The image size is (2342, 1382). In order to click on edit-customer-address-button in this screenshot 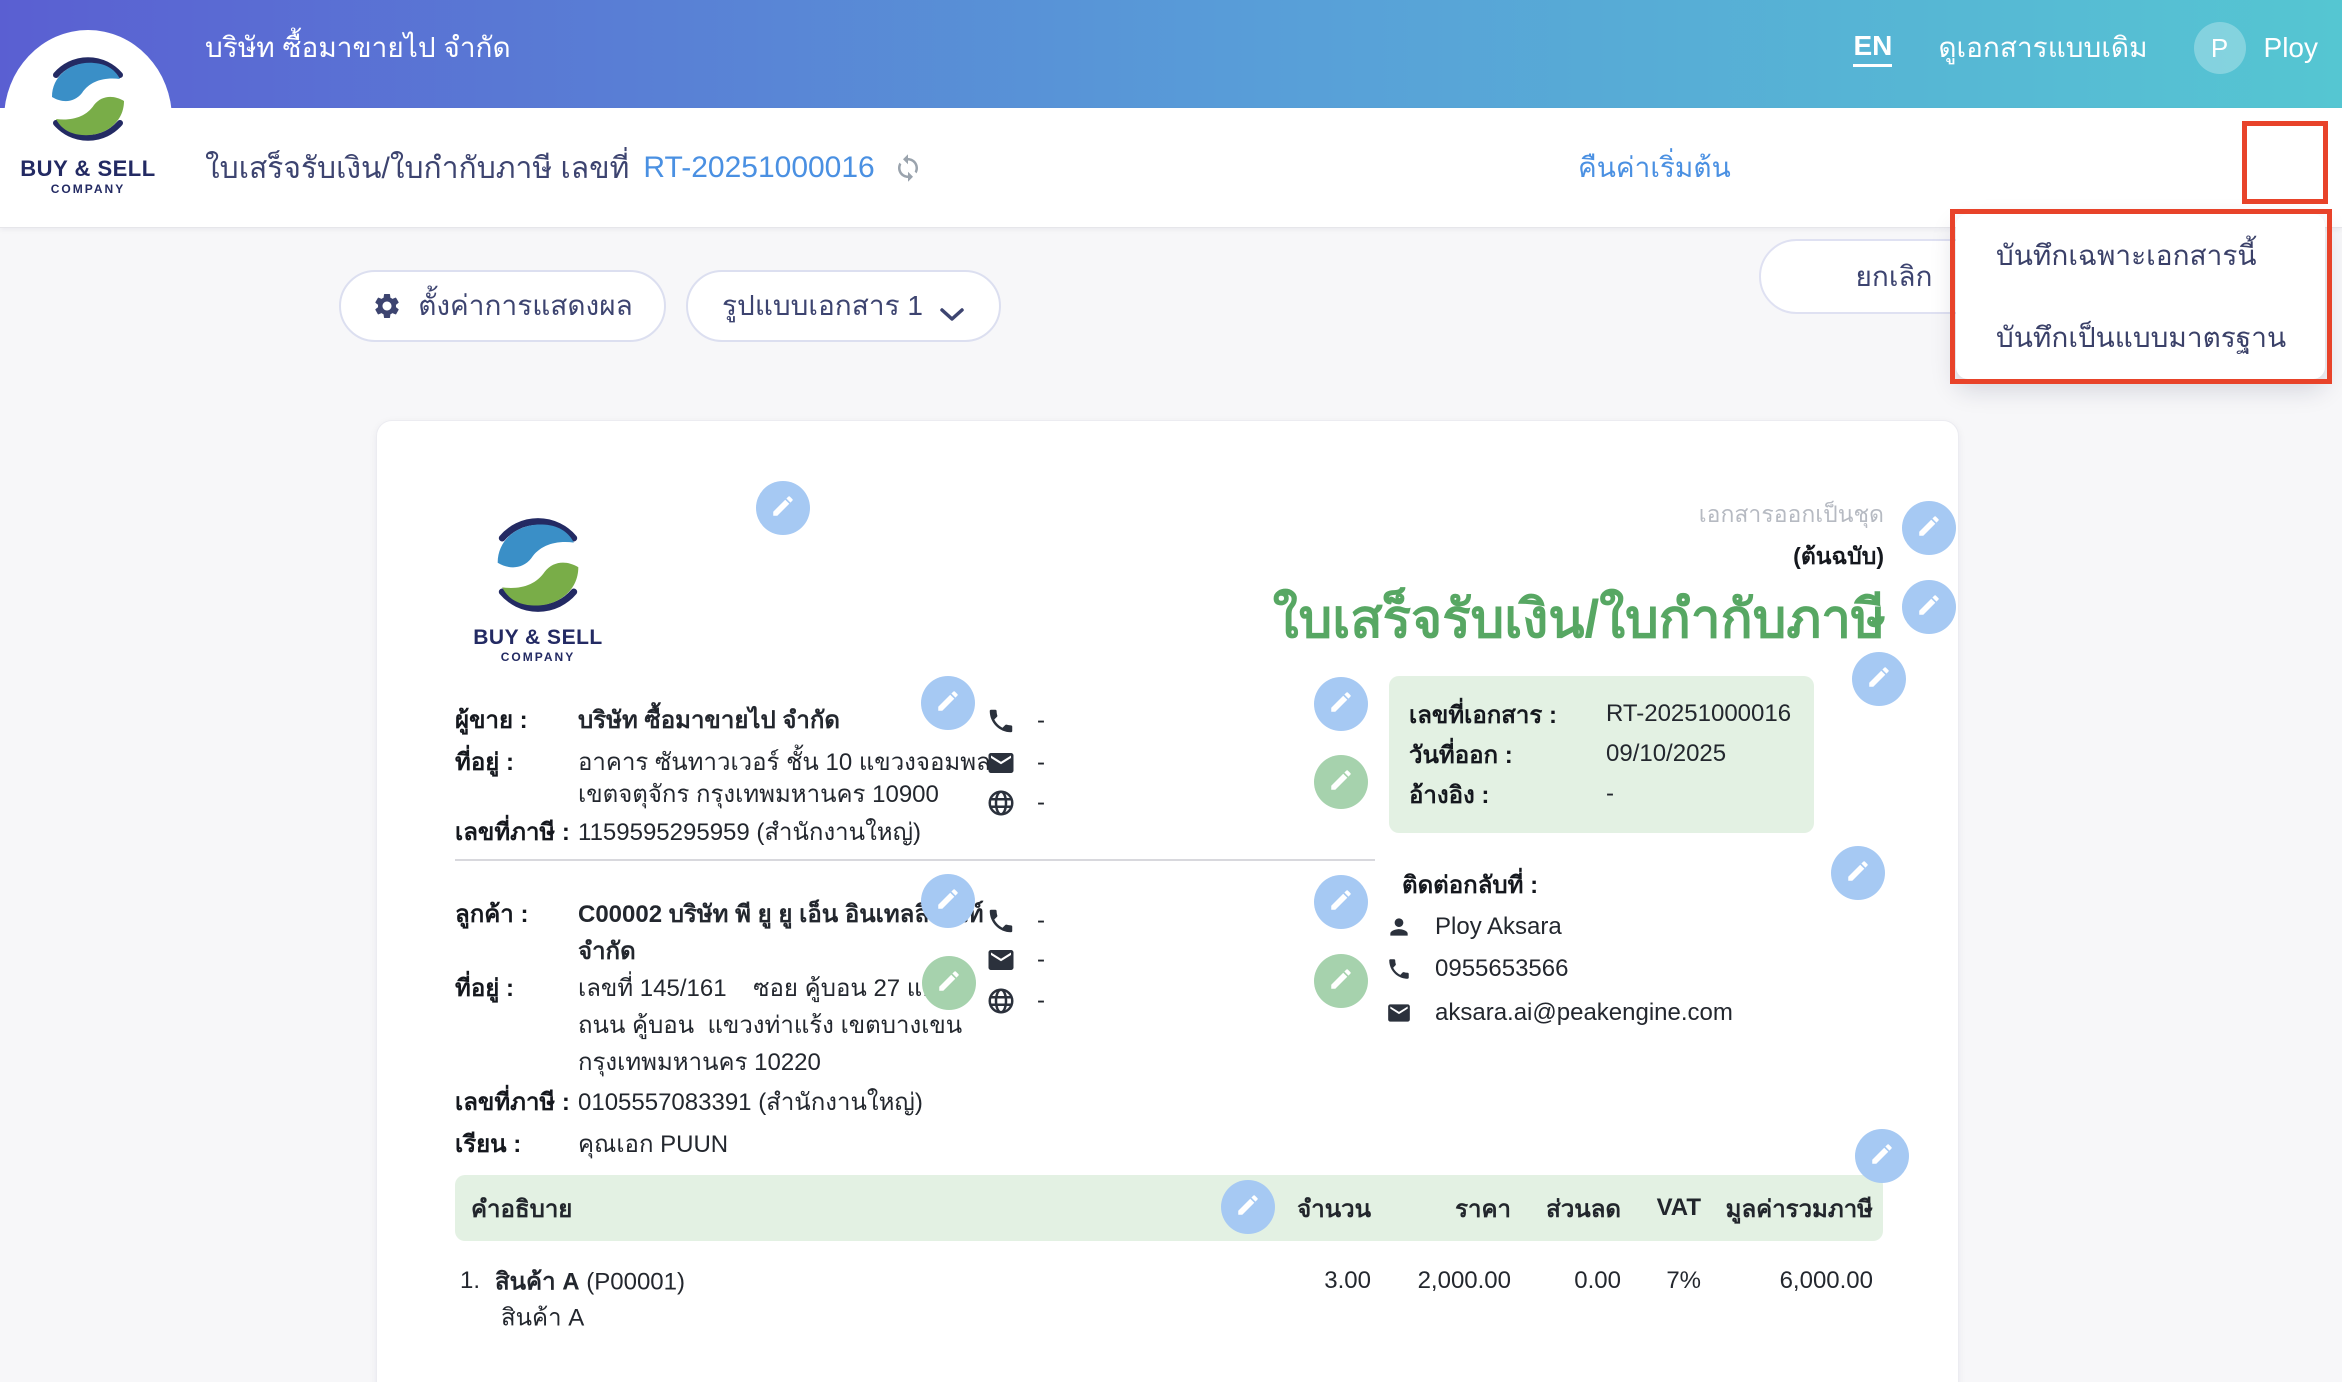, I will do `click(949, 983)`.